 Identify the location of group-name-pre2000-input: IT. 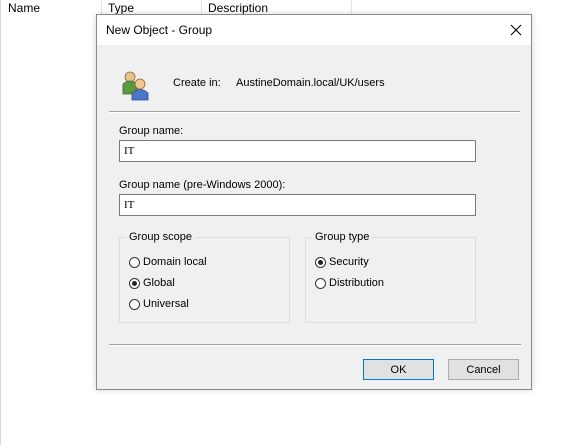
(297, 205).